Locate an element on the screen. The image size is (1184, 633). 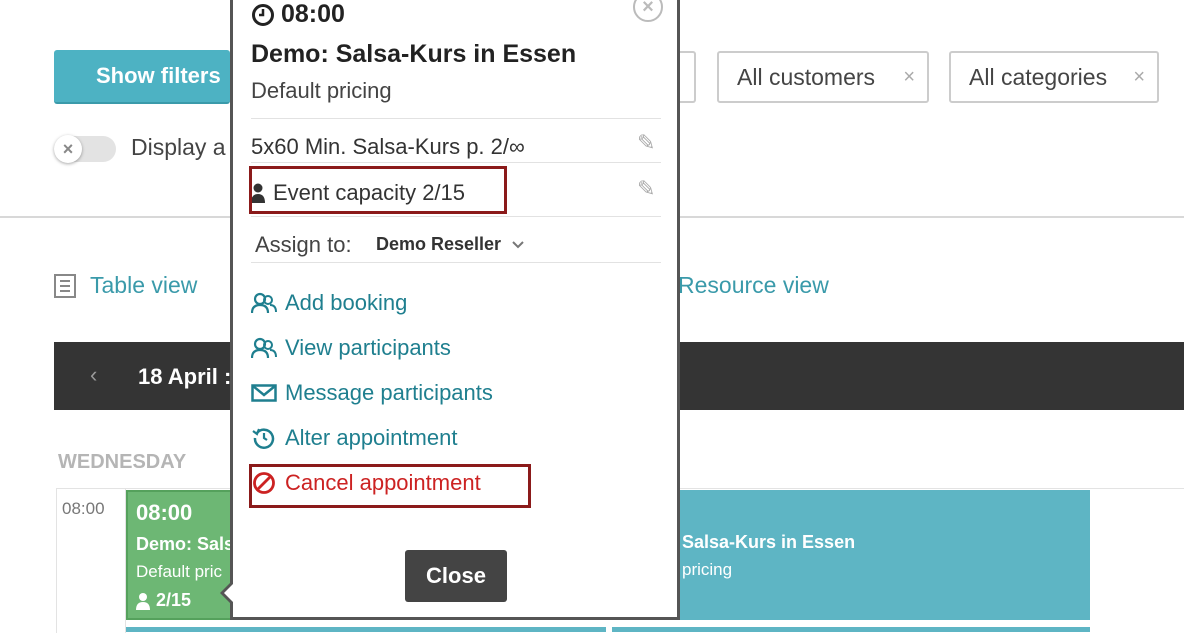
alter-appointment-link: Alter appointment is located at coordinates (354, 438).